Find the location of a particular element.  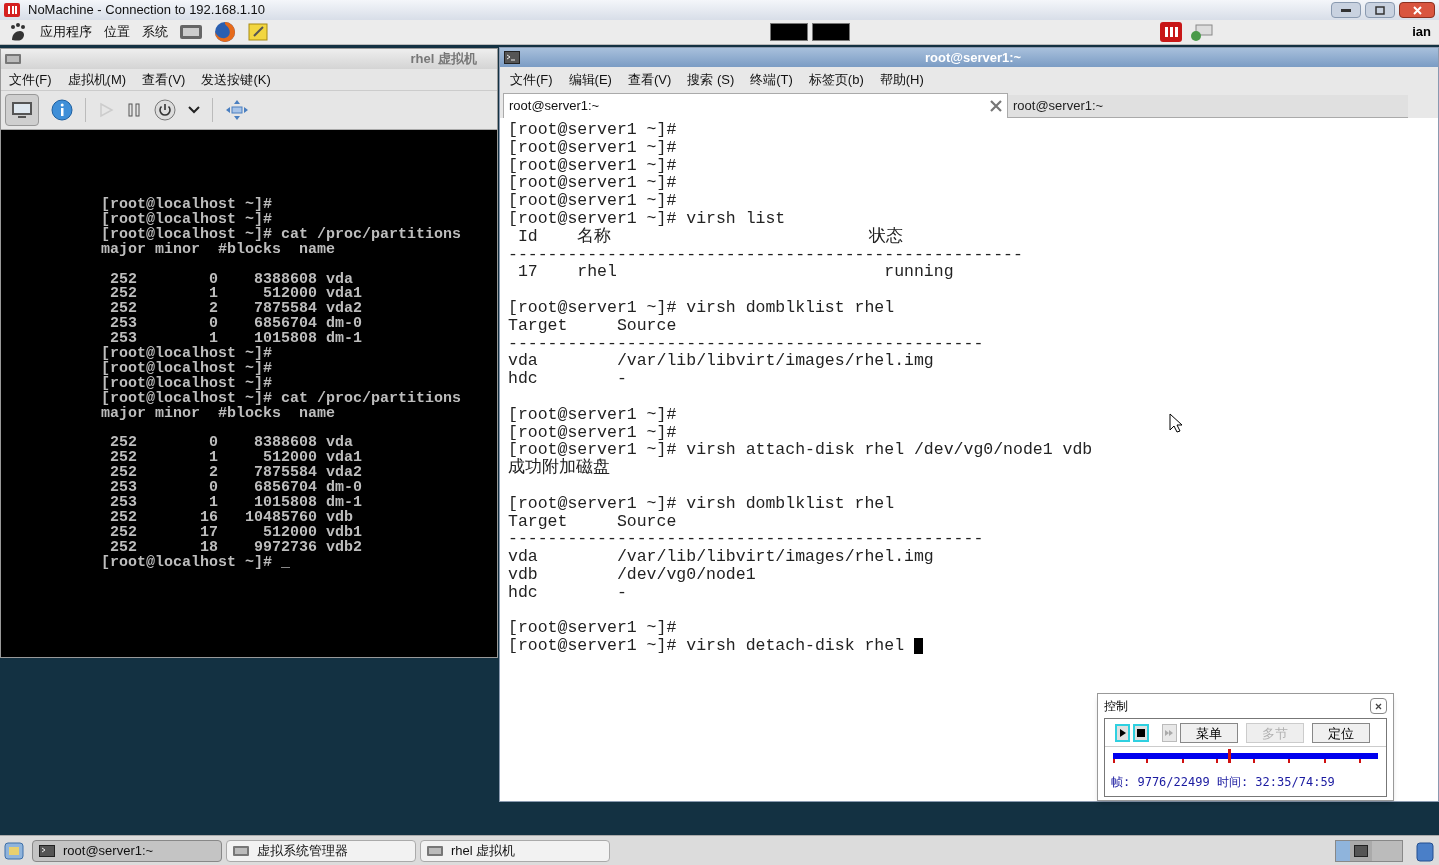

window-title: rhel 虚拟机 is located at coordinates (443, 59).